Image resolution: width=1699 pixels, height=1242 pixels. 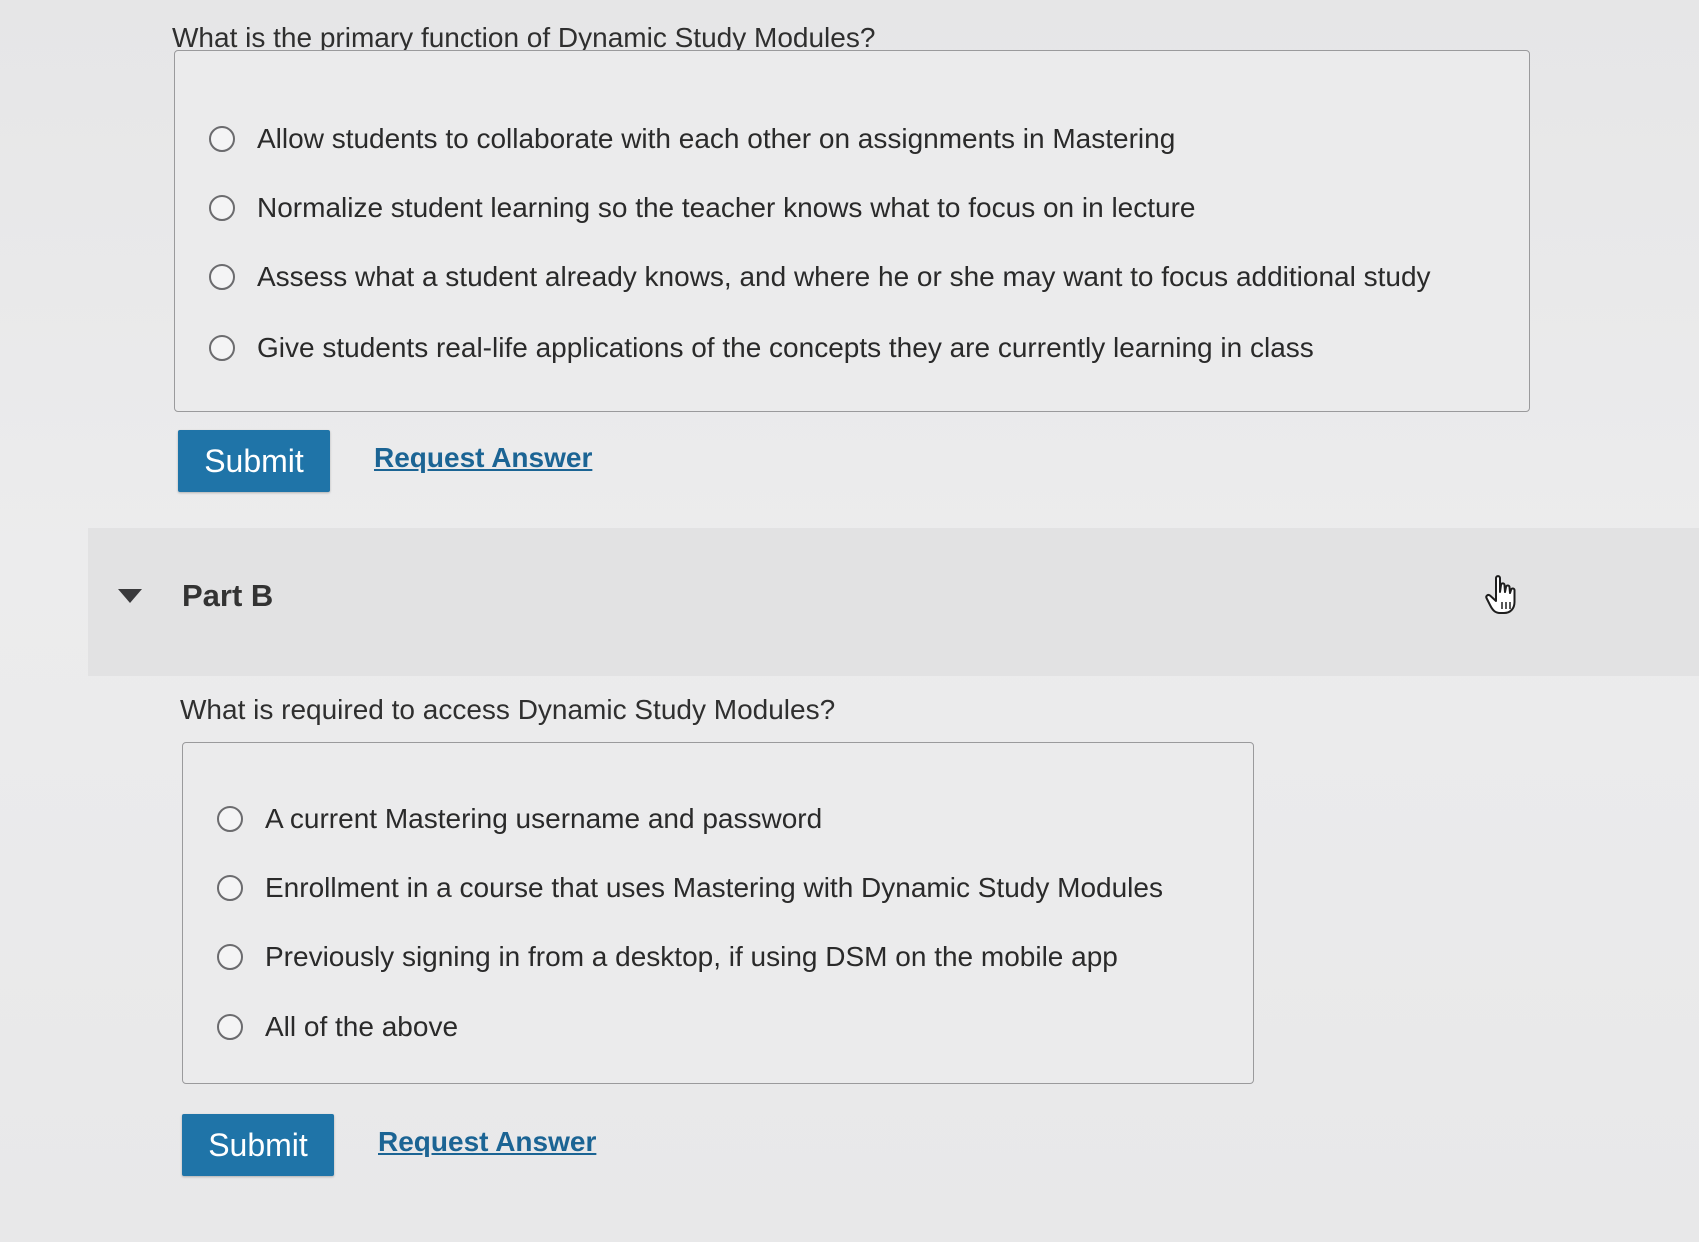 What do you see at coordinates (130, 596) in the screenshot?
I see `caret-down-icon` at bounding box center [130, 596].